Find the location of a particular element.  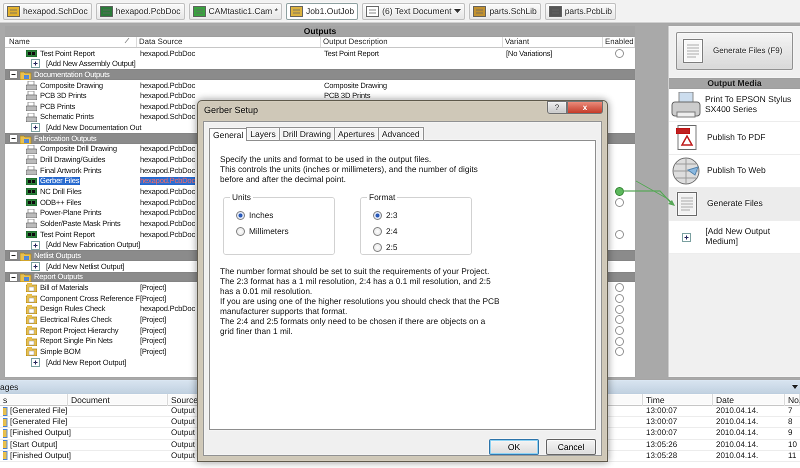

instruction-text: Specify the units and format to be used in the output files. is located at coordinates (326, 160).